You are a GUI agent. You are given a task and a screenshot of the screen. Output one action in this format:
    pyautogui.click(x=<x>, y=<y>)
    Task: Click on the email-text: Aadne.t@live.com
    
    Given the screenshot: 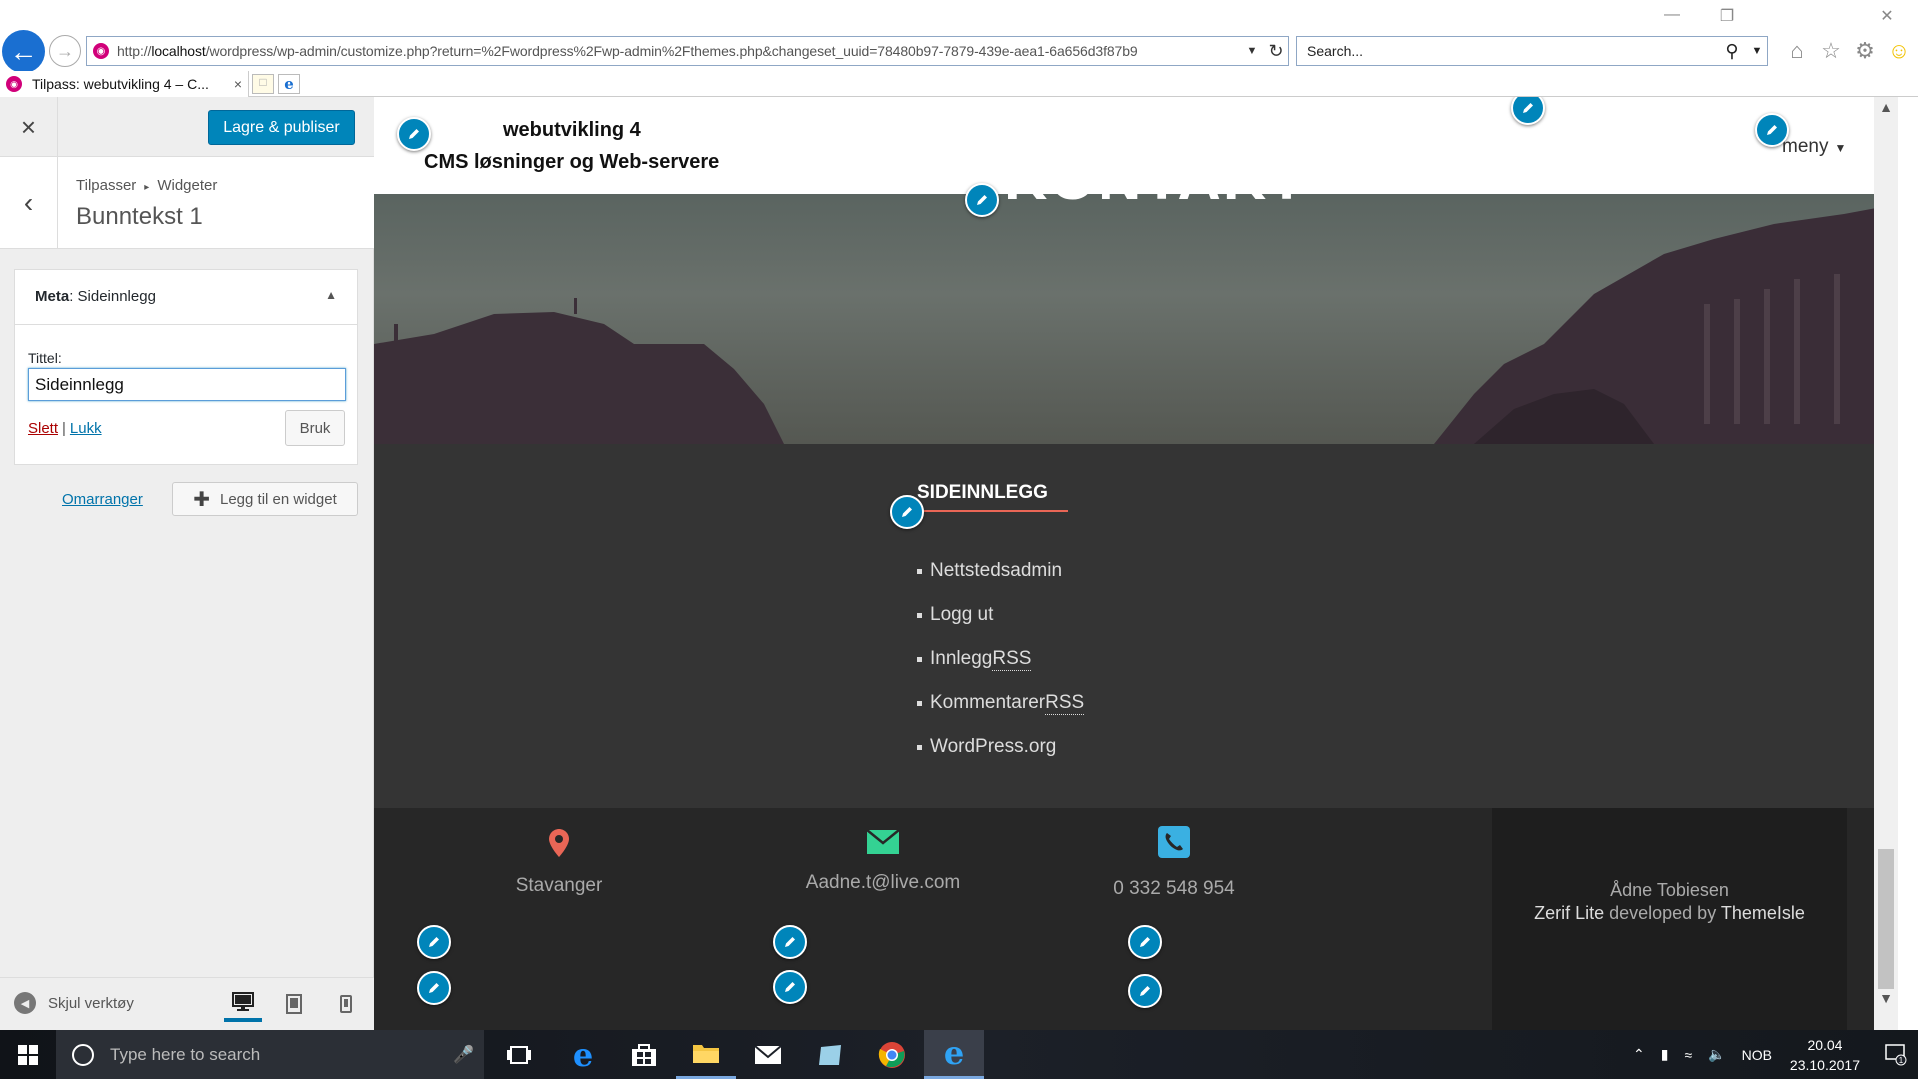 What is the action you would take?
    pyautogui.click(x=883, y=883)
    